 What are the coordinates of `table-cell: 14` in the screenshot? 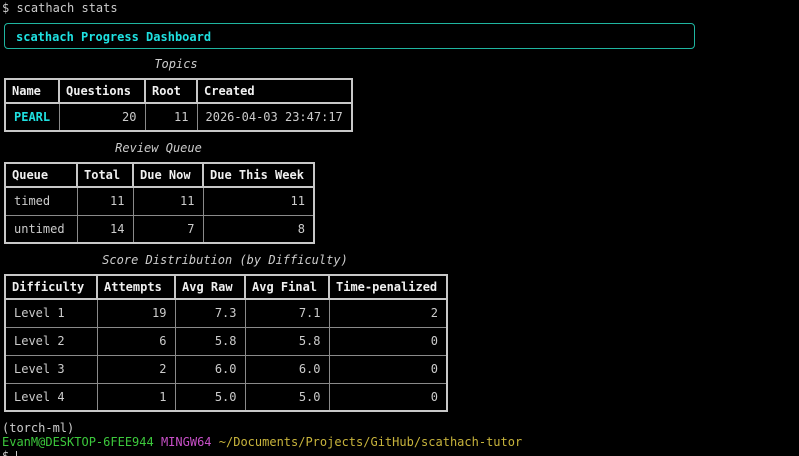 It's located at (105, 229).